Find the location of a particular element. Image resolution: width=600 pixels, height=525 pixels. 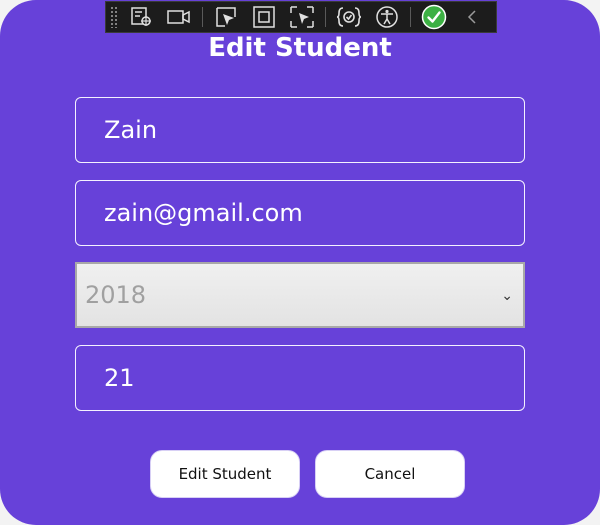

edit-student-button: Edit Student is located at coordinates (225, 474).